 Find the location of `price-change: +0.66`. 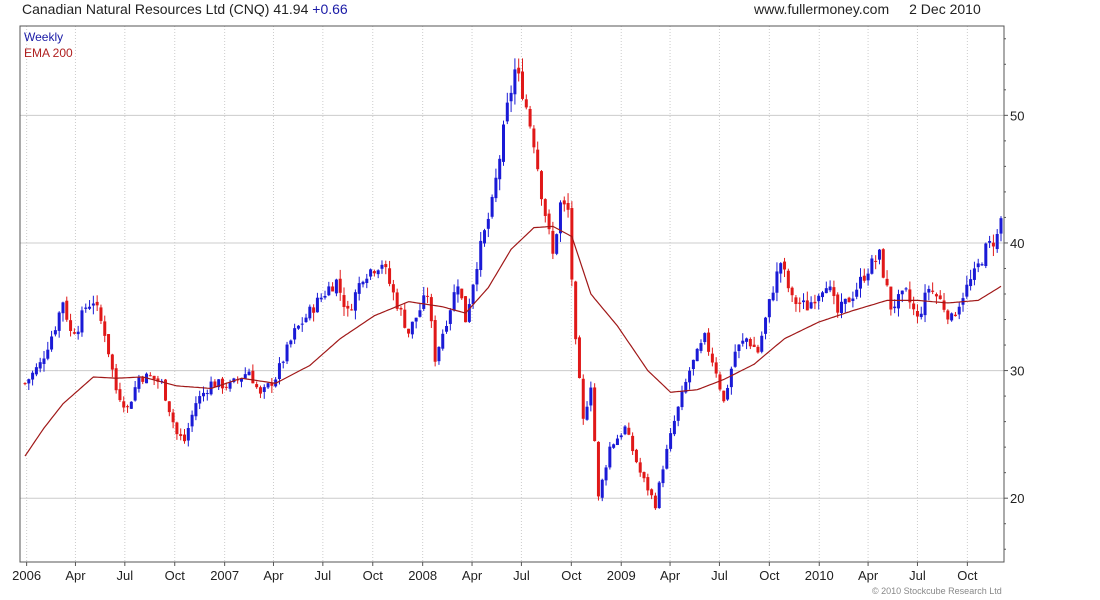

price-change: +0.66 is located at coordinates (330, 9).